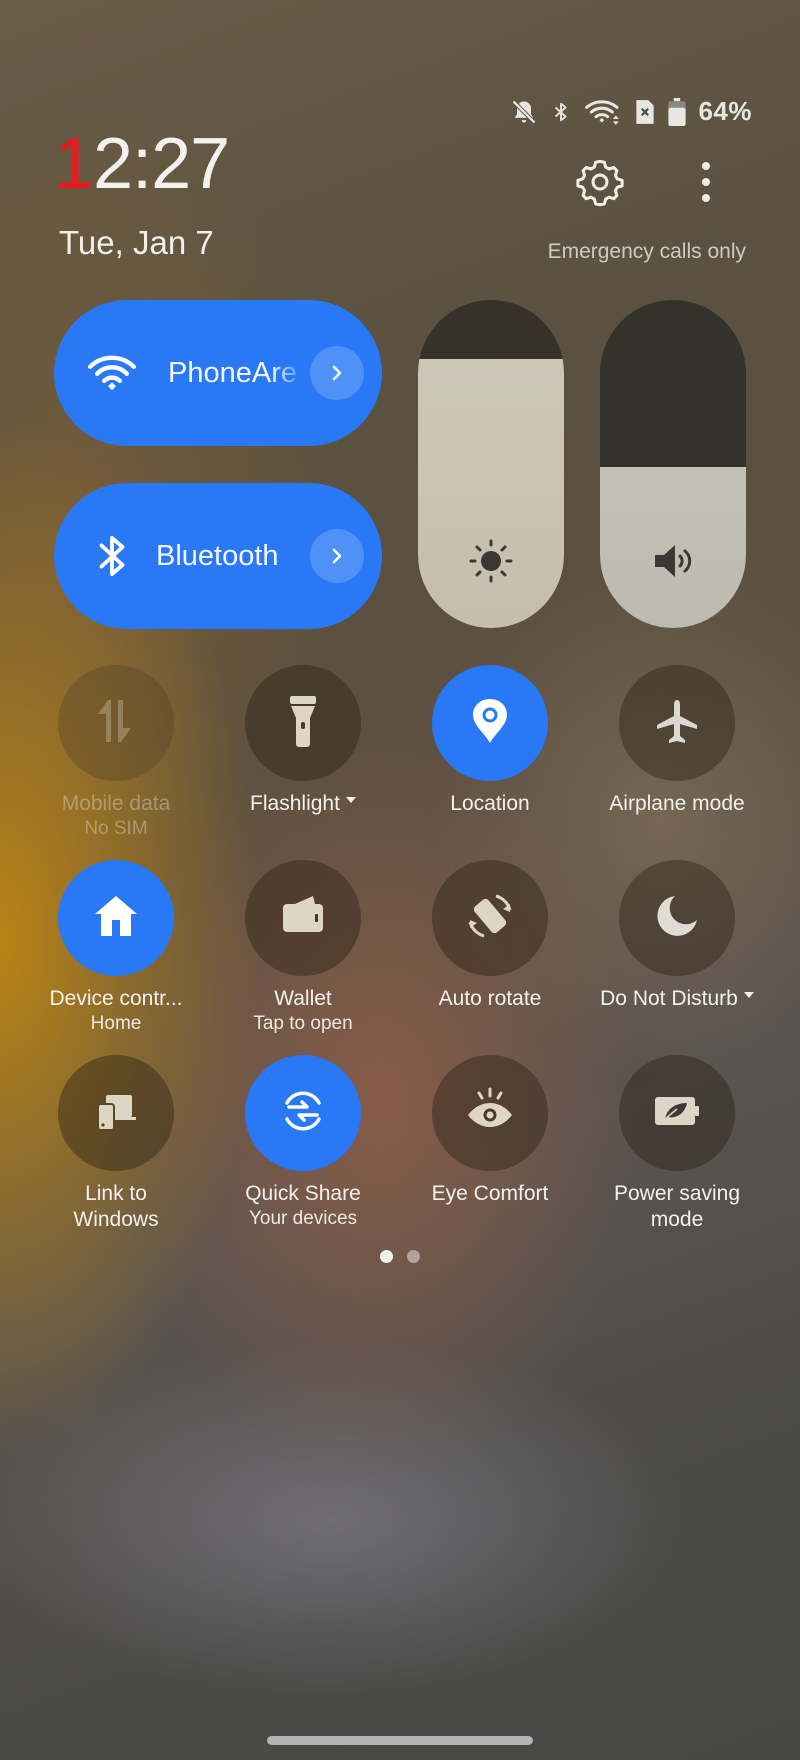 The image size is (800, 1760). I want to click on tile-auto-rotate: Auto rotate, so click(490, 936).